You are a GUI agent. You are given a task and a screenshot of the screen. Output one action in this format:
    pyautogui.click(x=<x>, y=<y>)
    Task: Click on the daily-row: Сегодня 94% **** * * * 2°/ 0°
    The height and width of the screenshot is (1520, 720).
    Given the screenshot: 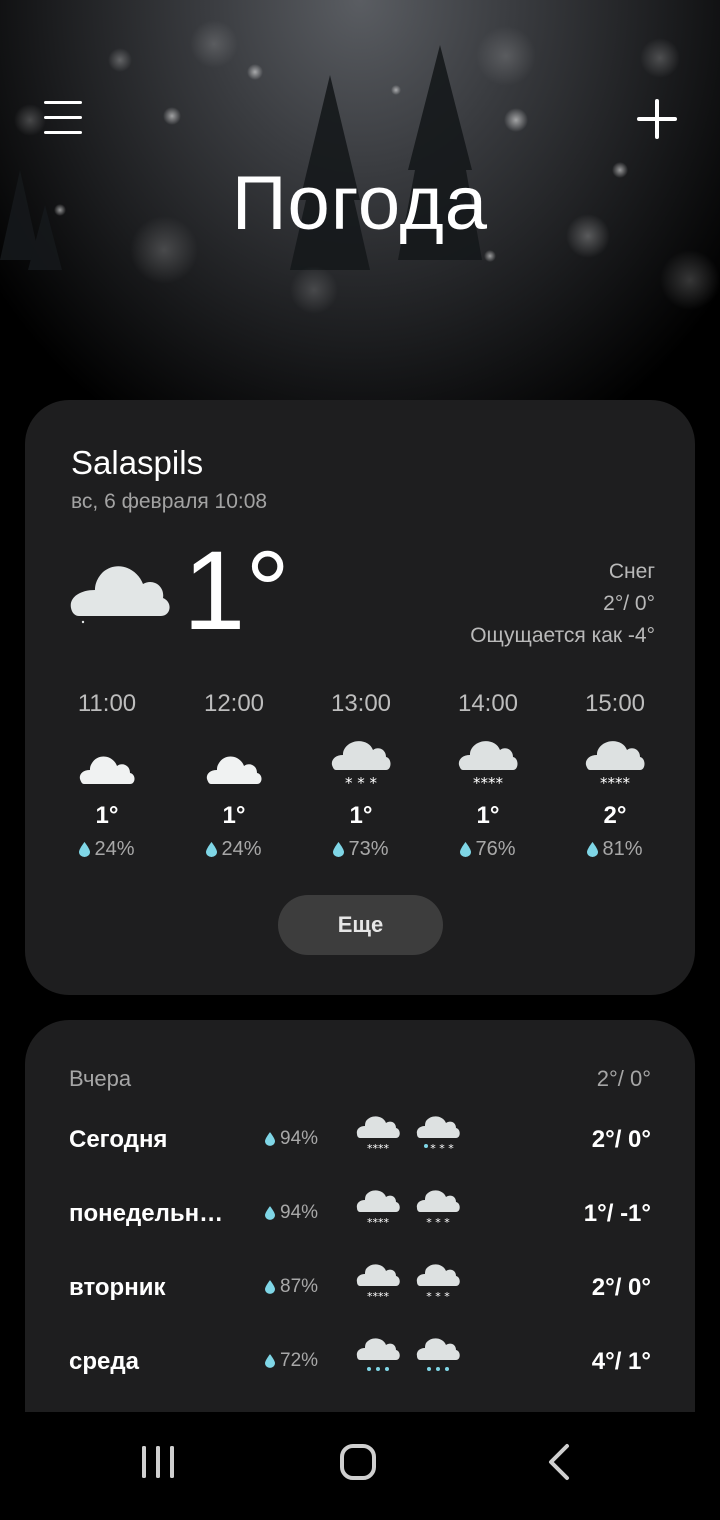 What is the action you would take?
    pyautogui.click(x=360, y=1142)
    